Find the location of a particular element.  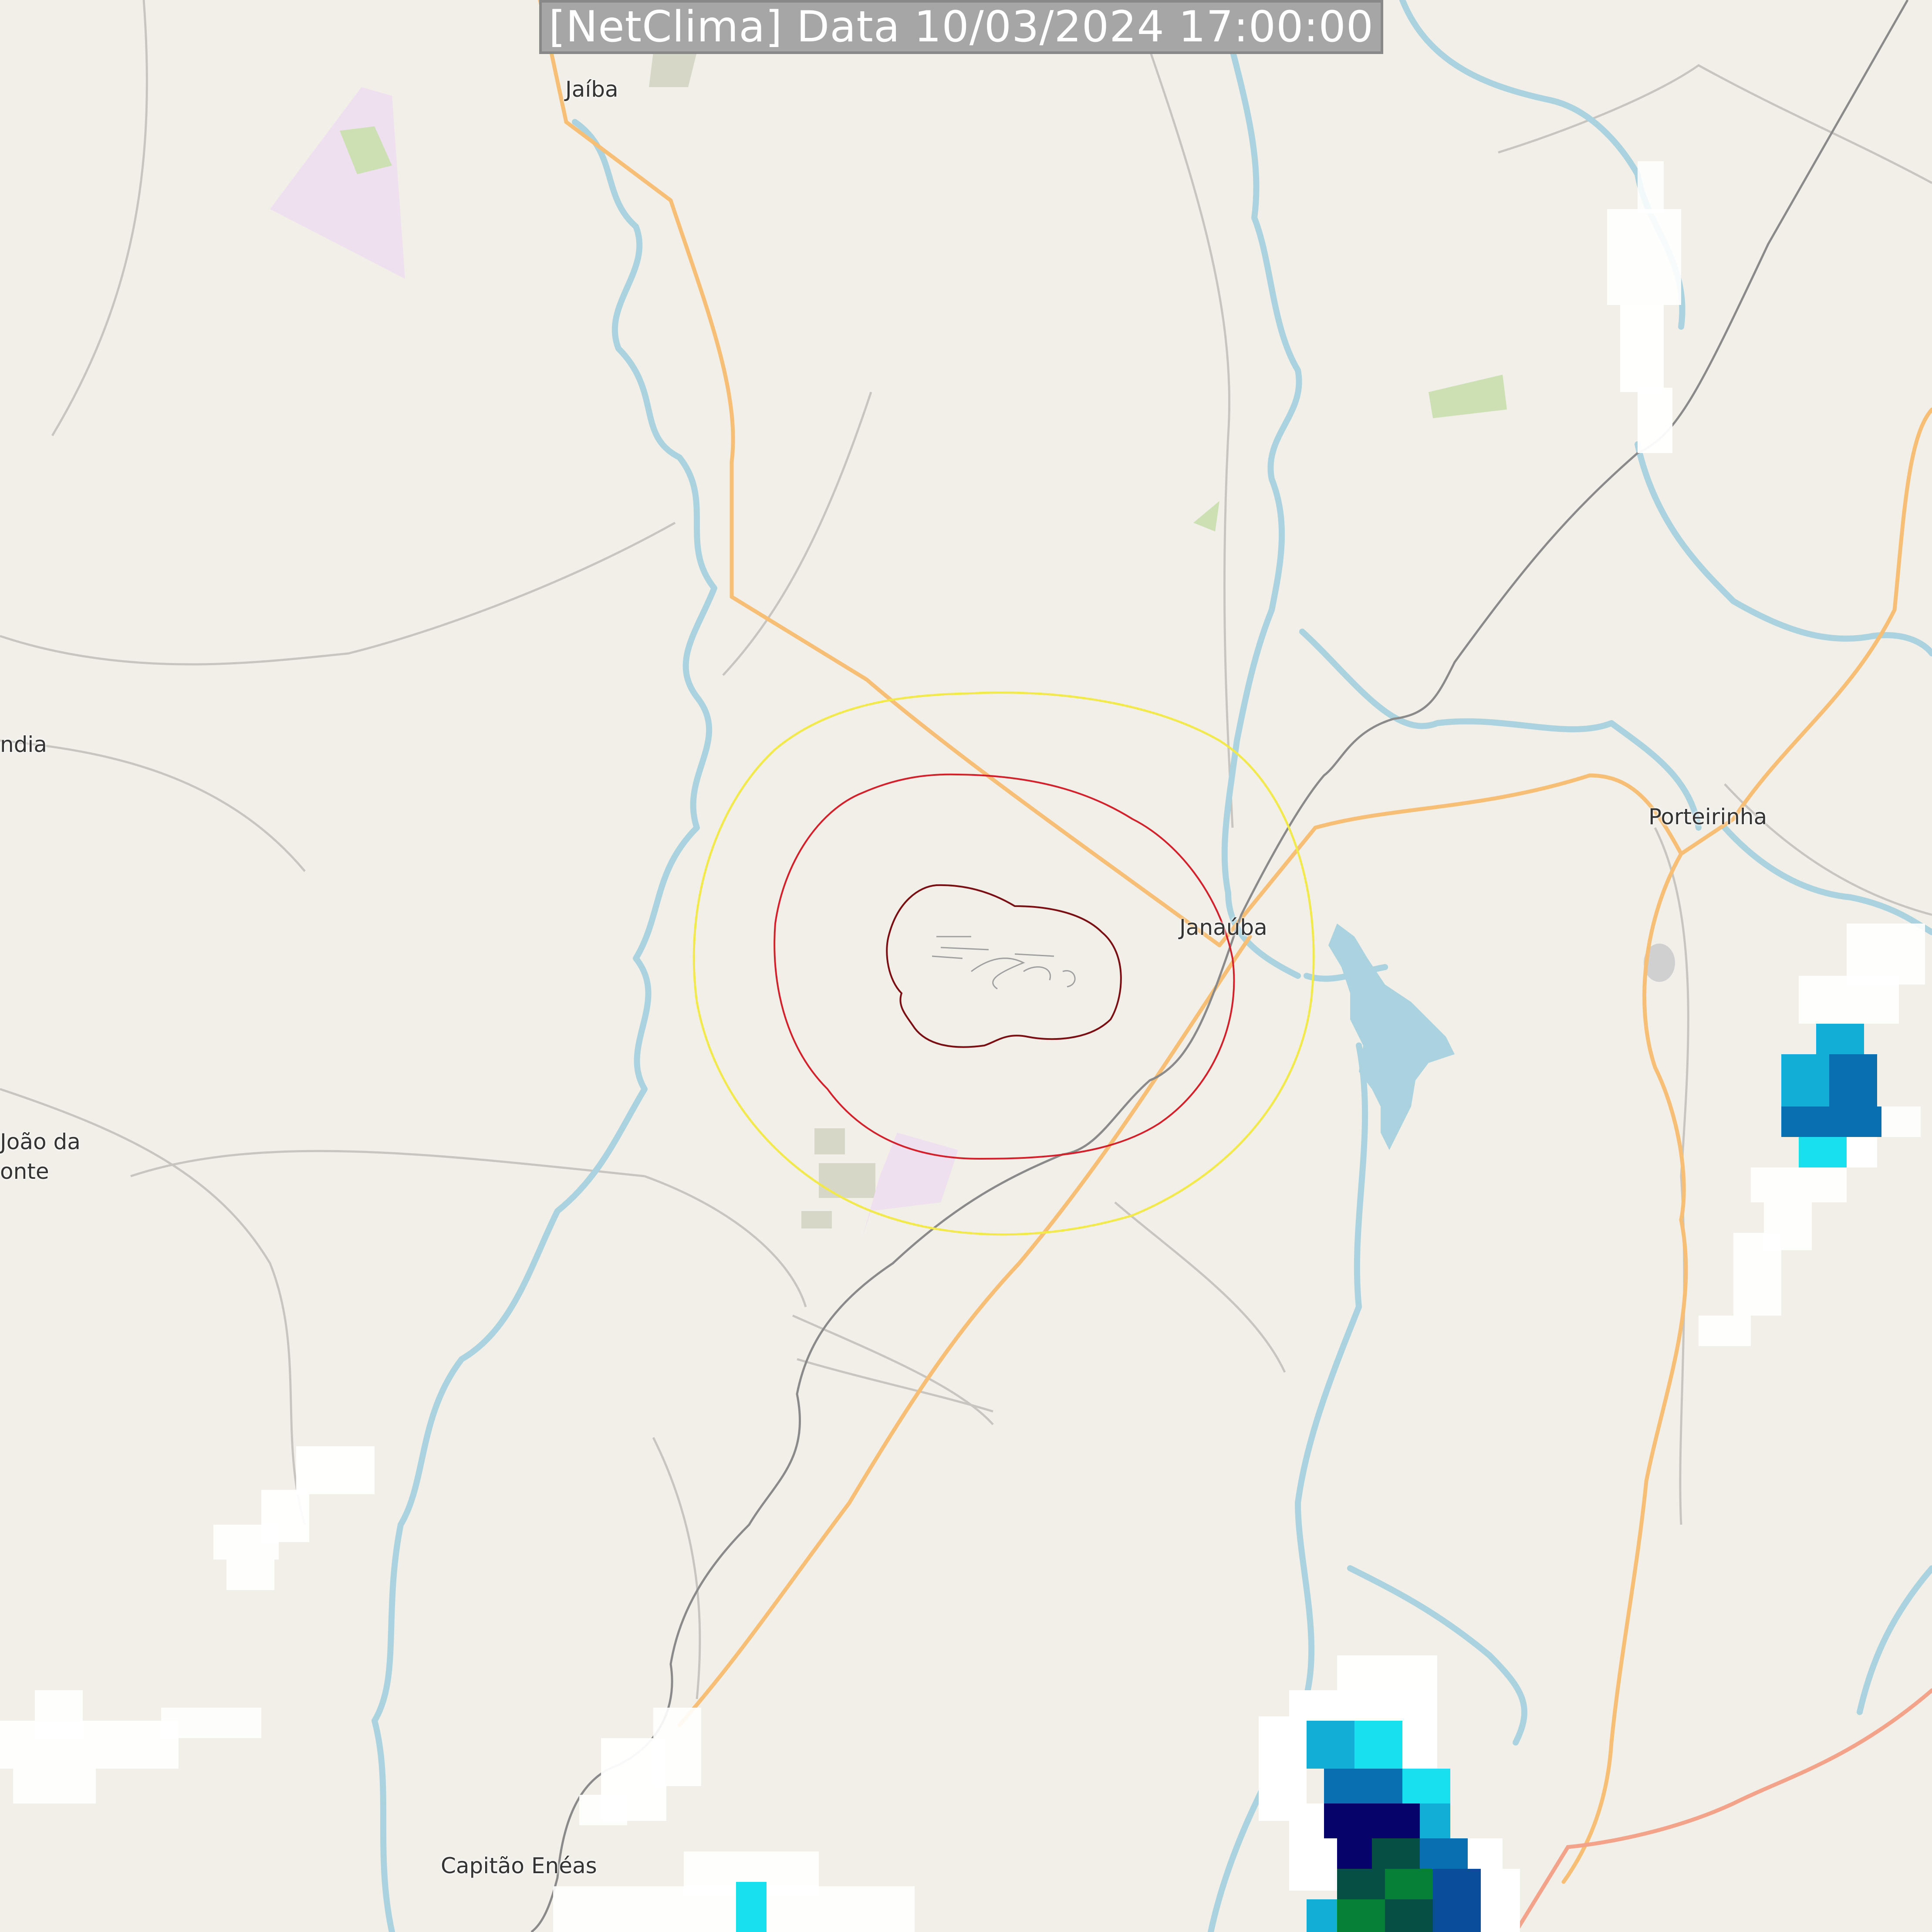

place-label-janauba: Janaúba is located at coordinates (1223, 927).